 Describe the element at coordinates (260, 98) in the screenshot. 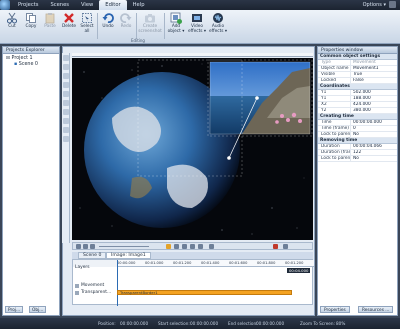

I see `cliff-photo-overlay` at that location.